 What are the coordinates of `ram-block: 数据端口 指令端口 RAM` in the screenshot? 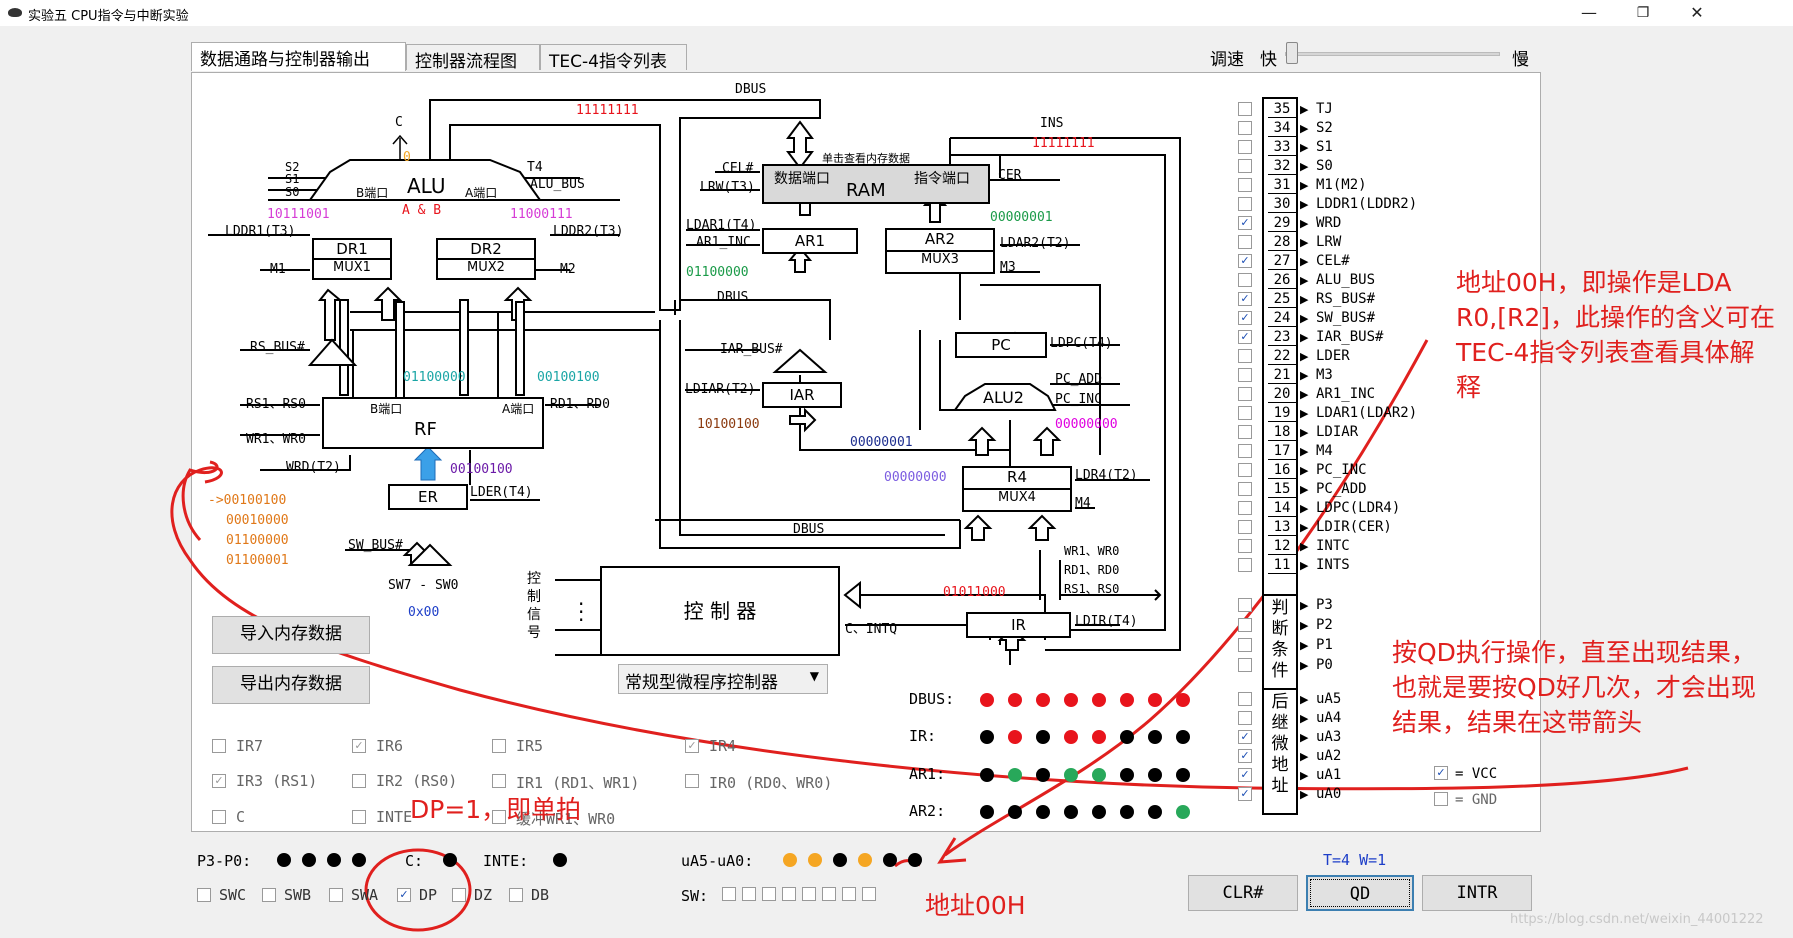 It's located at (876, 184).